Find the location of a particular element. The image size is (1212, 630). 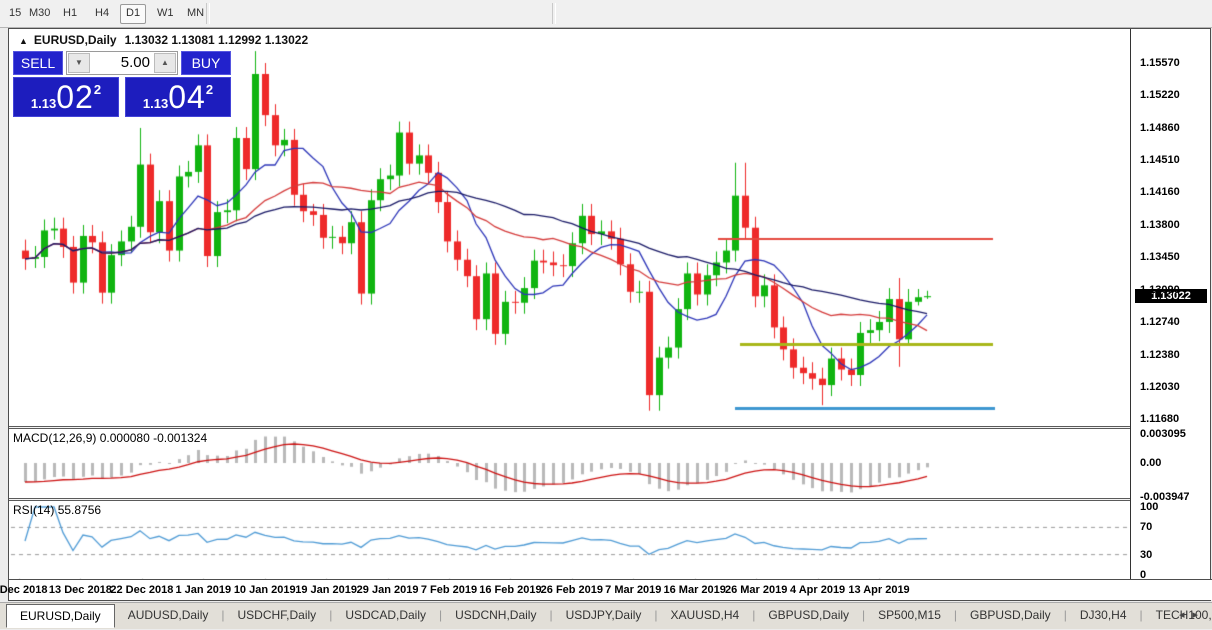

buy-price-panel: 1.13042 is located at coordinates (178, 97).